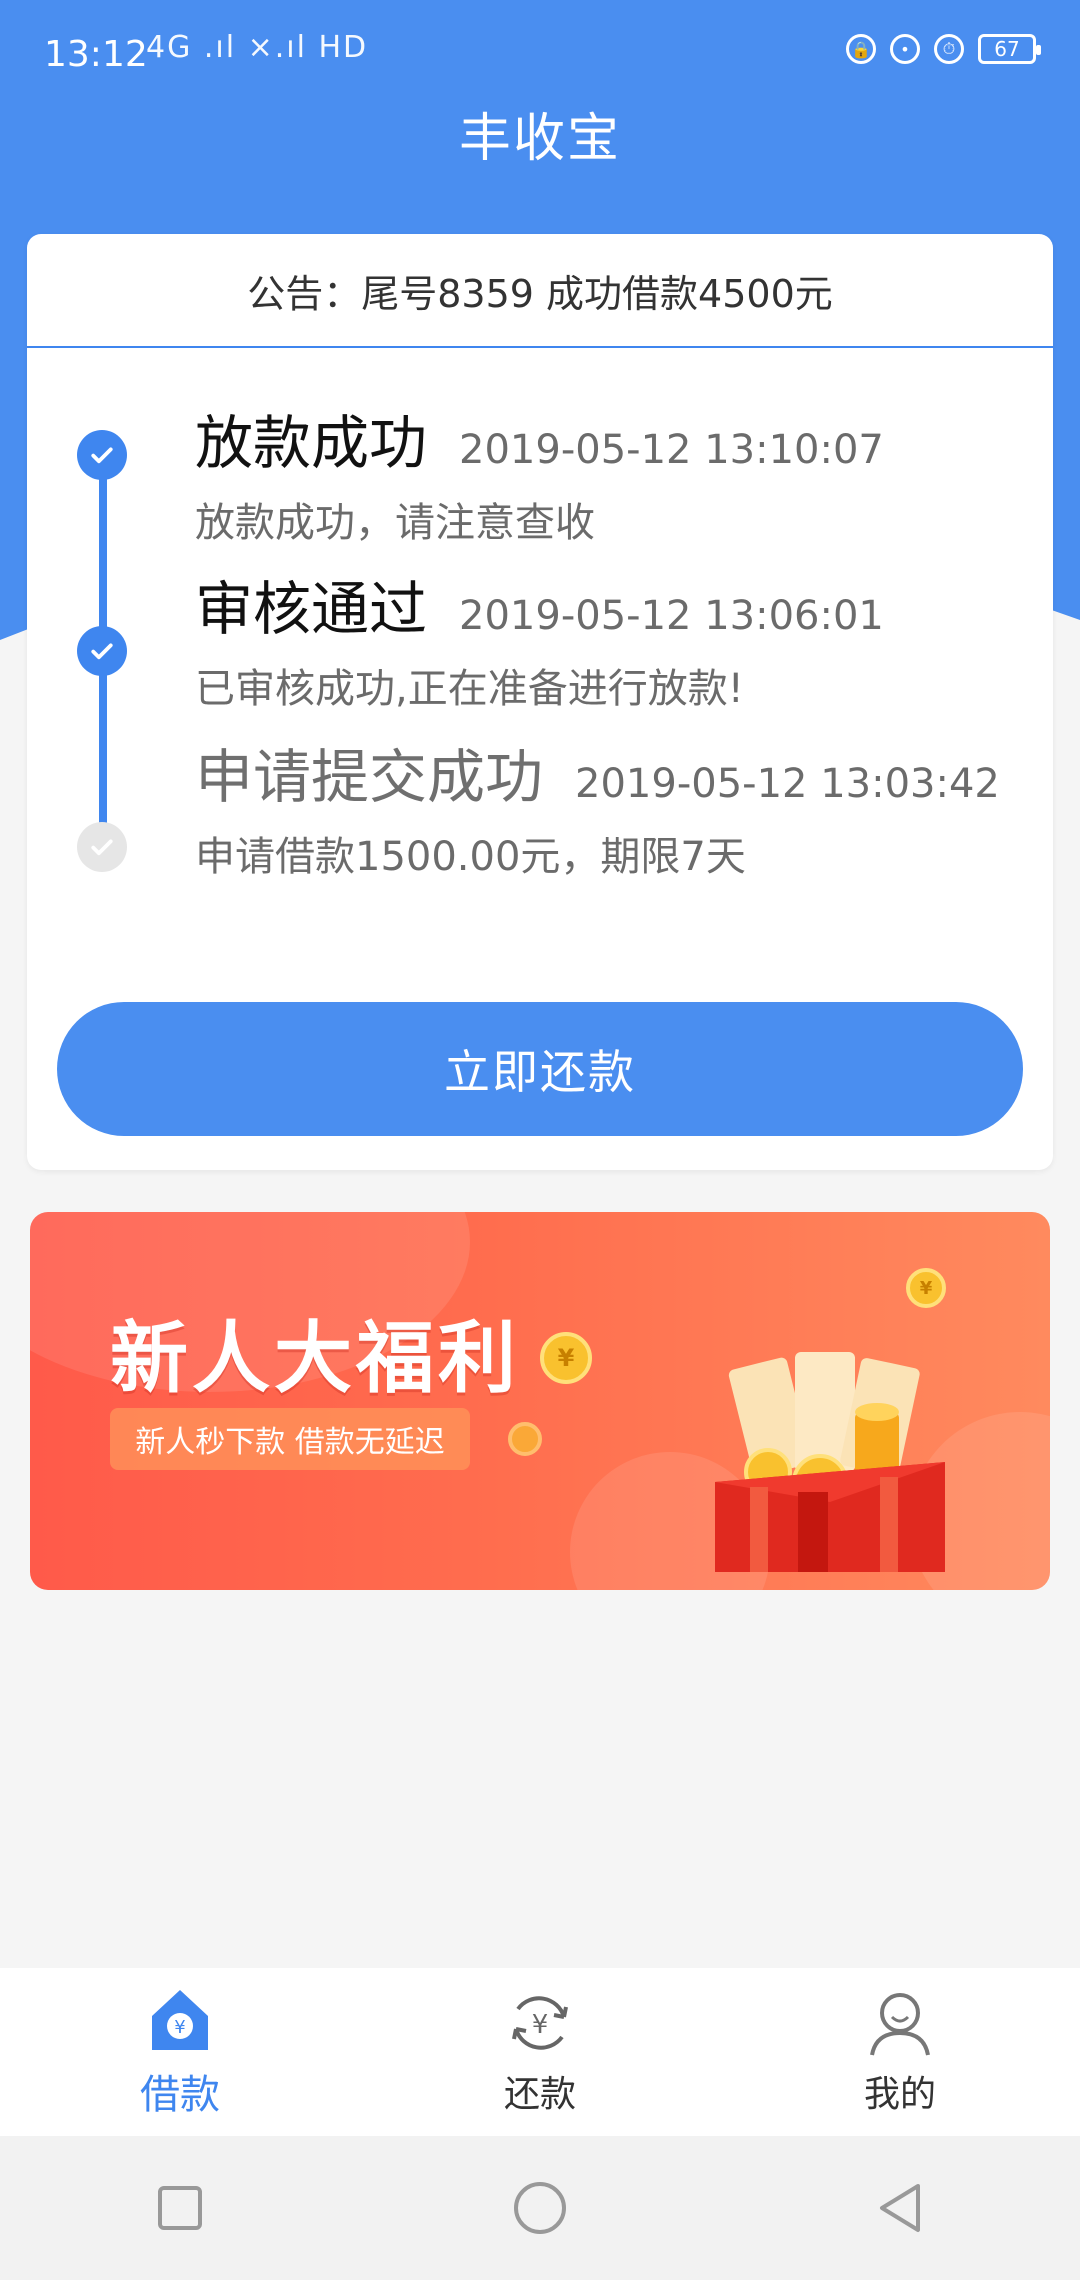 The height and width of the screenshot is (2280, 1080). I want to click on back-triangle-icon, so click(900, 2208).